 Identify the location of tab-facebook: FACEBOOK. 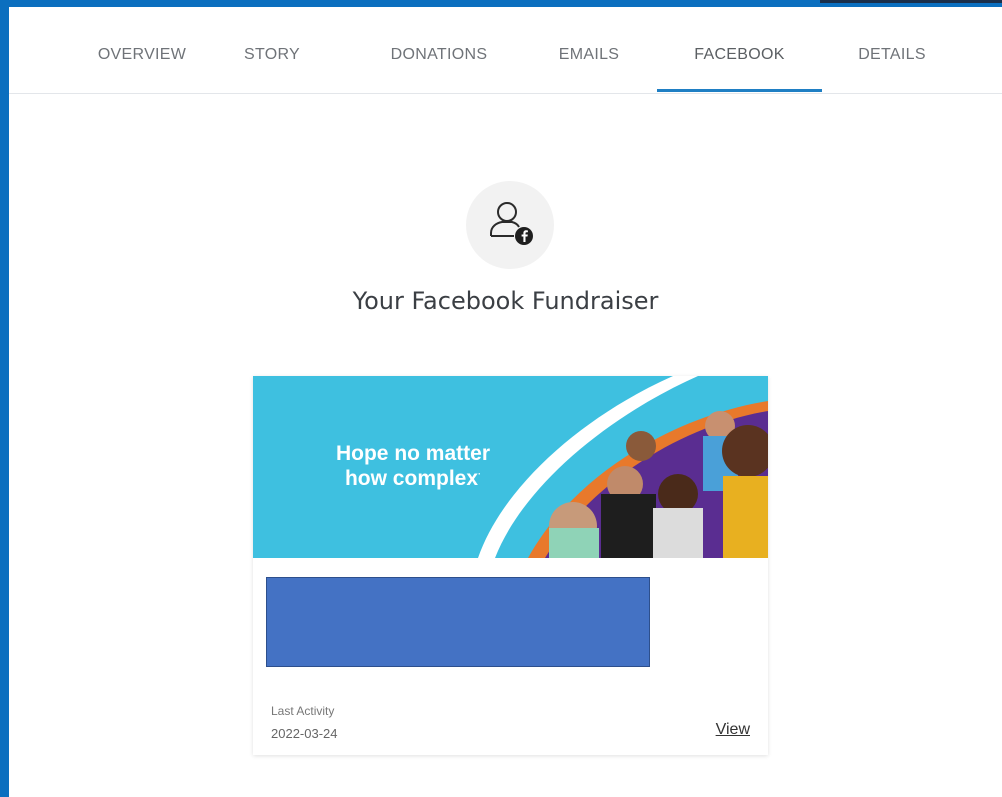
(739, 50).